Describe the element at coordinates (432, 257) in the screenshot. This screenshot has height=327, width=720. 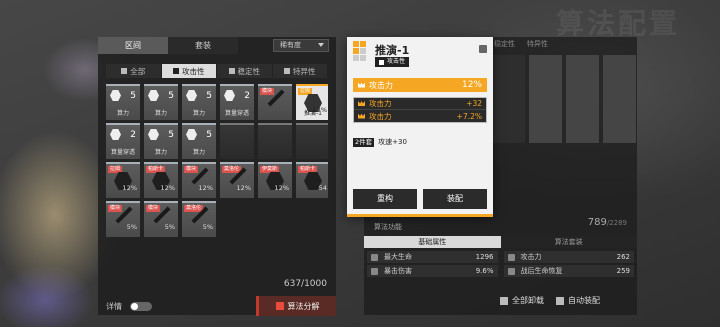
I see `stat-row: 最大生命 1296` at that location.